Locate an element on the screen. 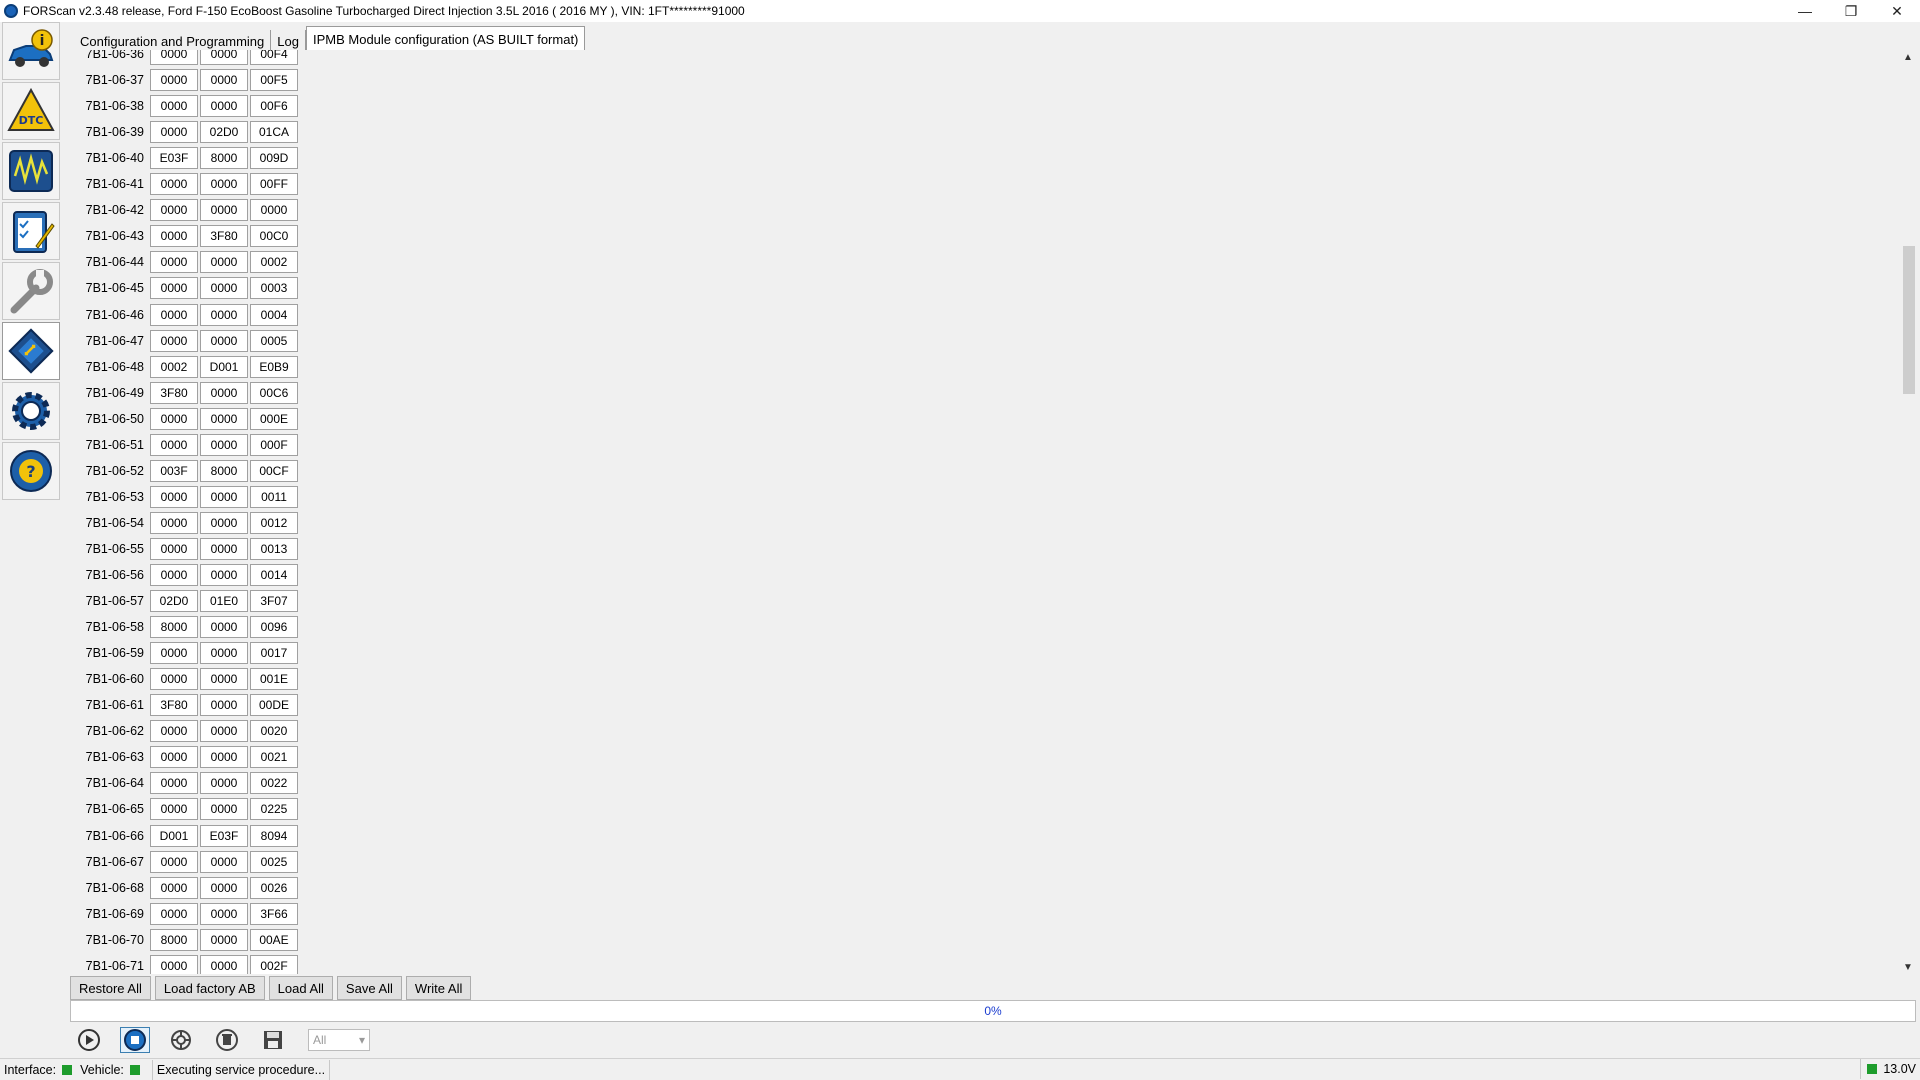 Image resolution: width=1920 pixels, height=1080 pixels. tab-configuration-and-programming: Configuration and Programming is located at coordinates (173, 41).